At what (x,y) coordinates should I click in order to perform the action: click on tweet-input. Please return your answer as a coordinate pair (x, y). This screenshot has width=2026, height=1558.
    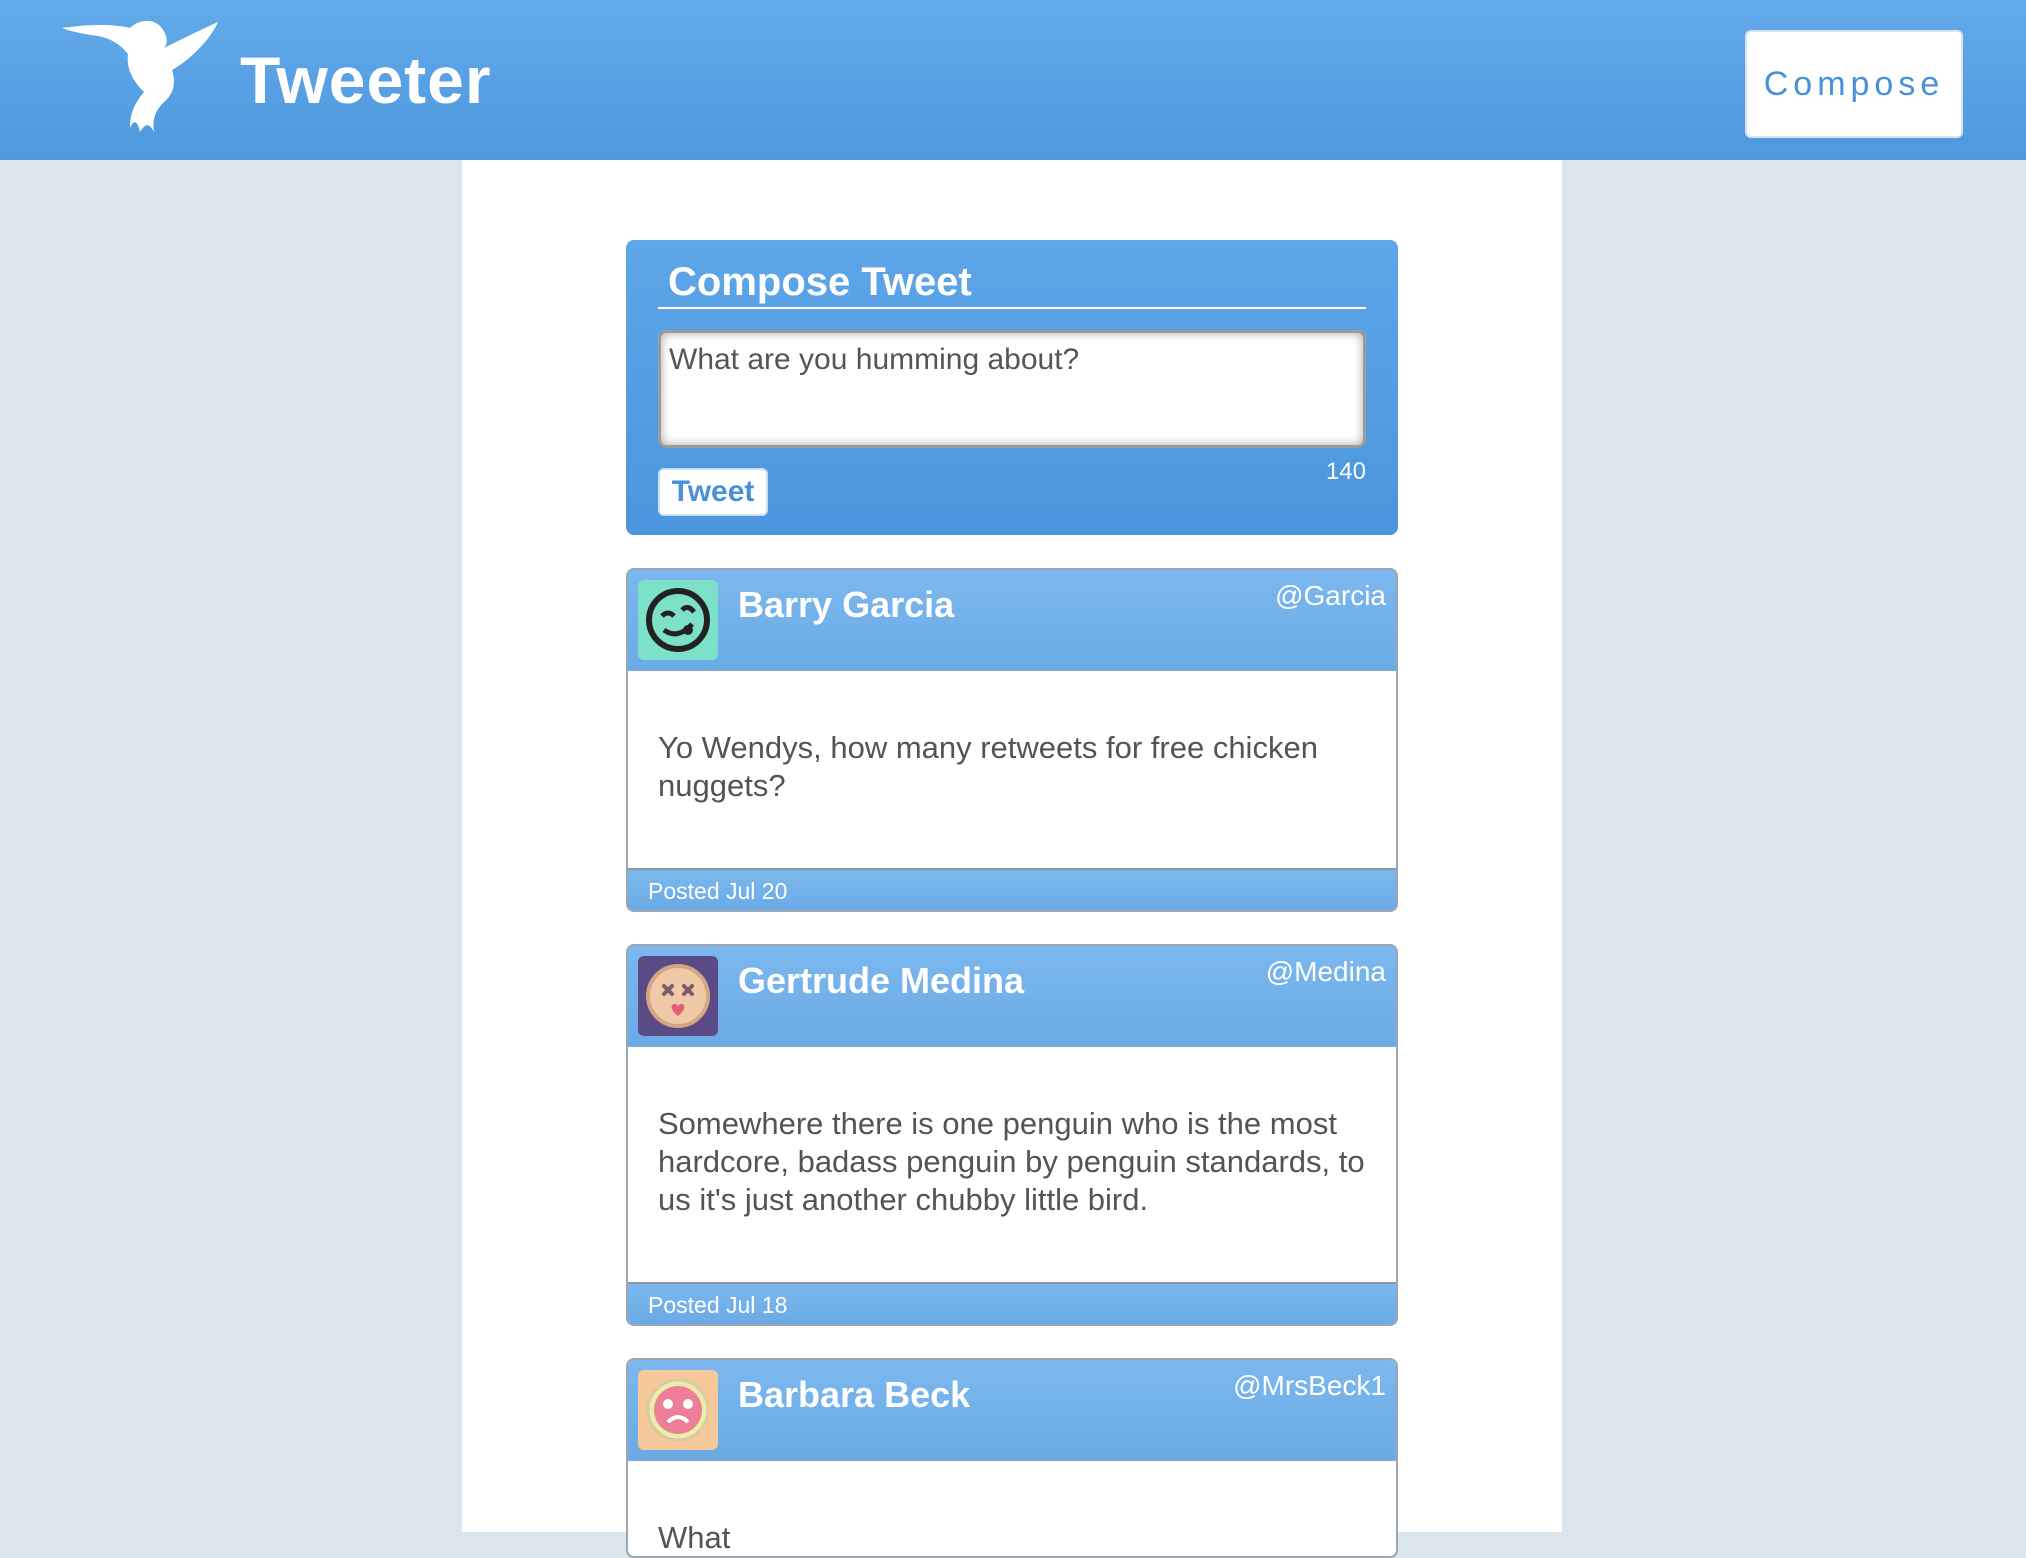
    Looking at the image, I should click on (1012, 389).